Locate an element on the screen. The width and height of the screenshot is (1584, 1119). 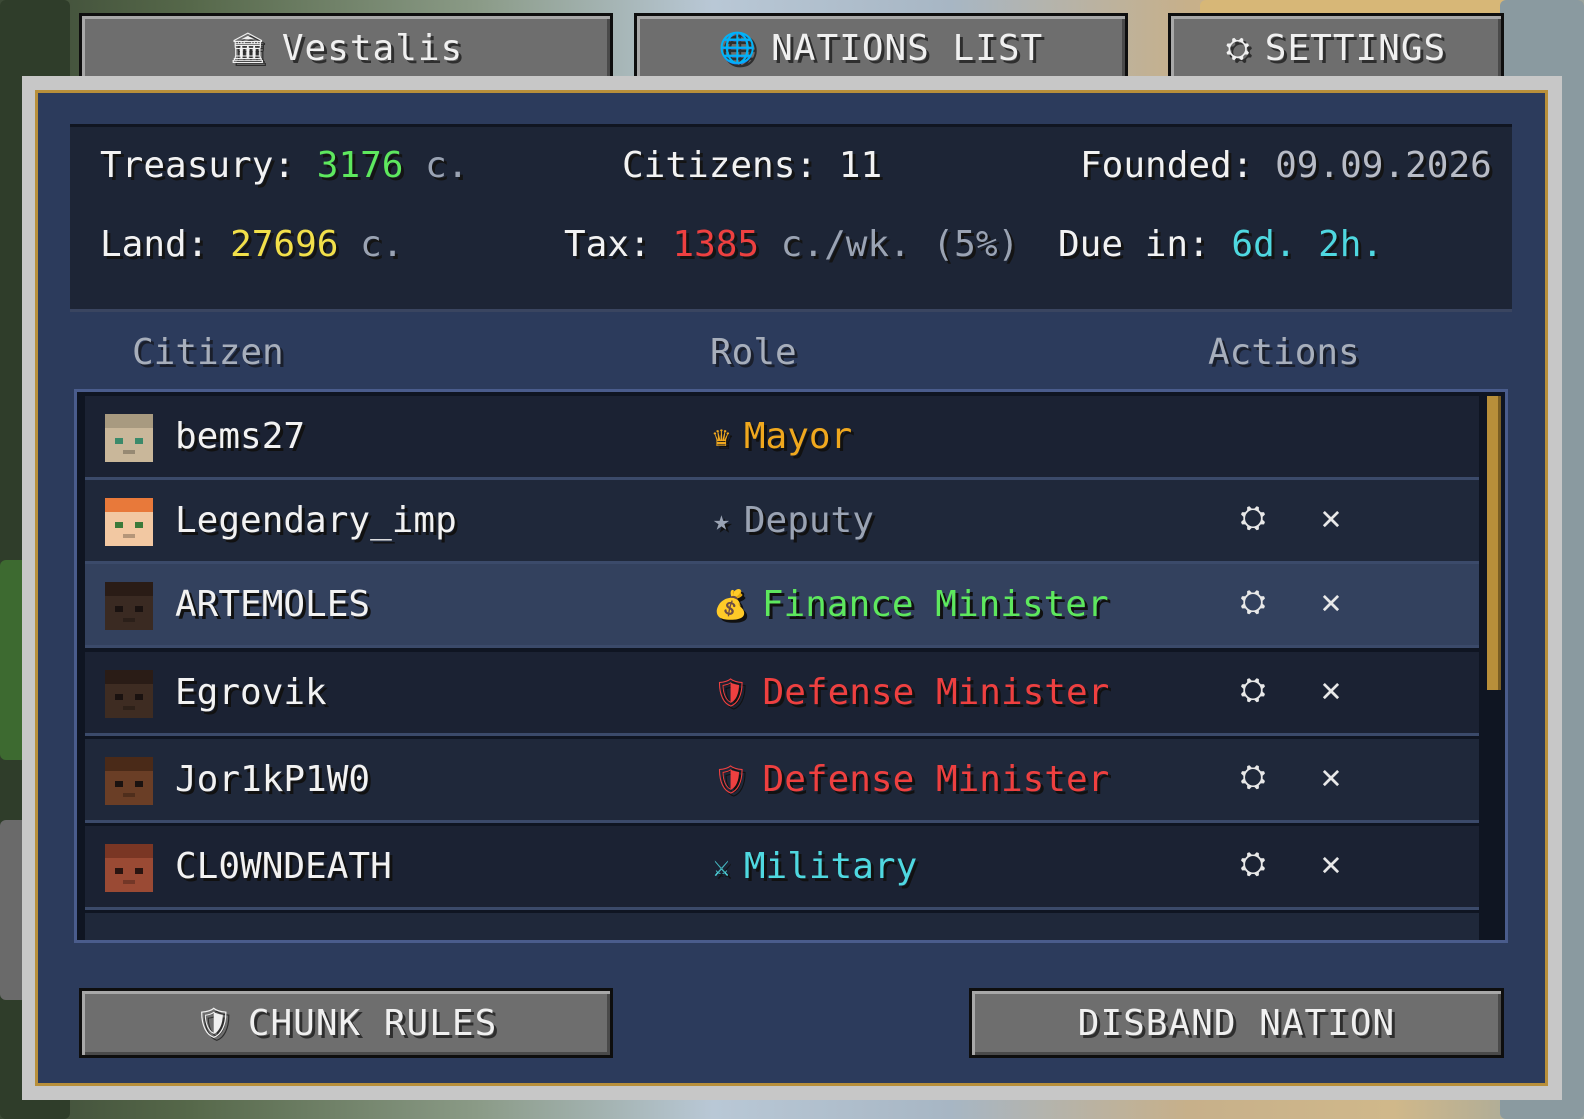
nation-name-button: 🏛 Vestalis is located at coordinates (346, 48).